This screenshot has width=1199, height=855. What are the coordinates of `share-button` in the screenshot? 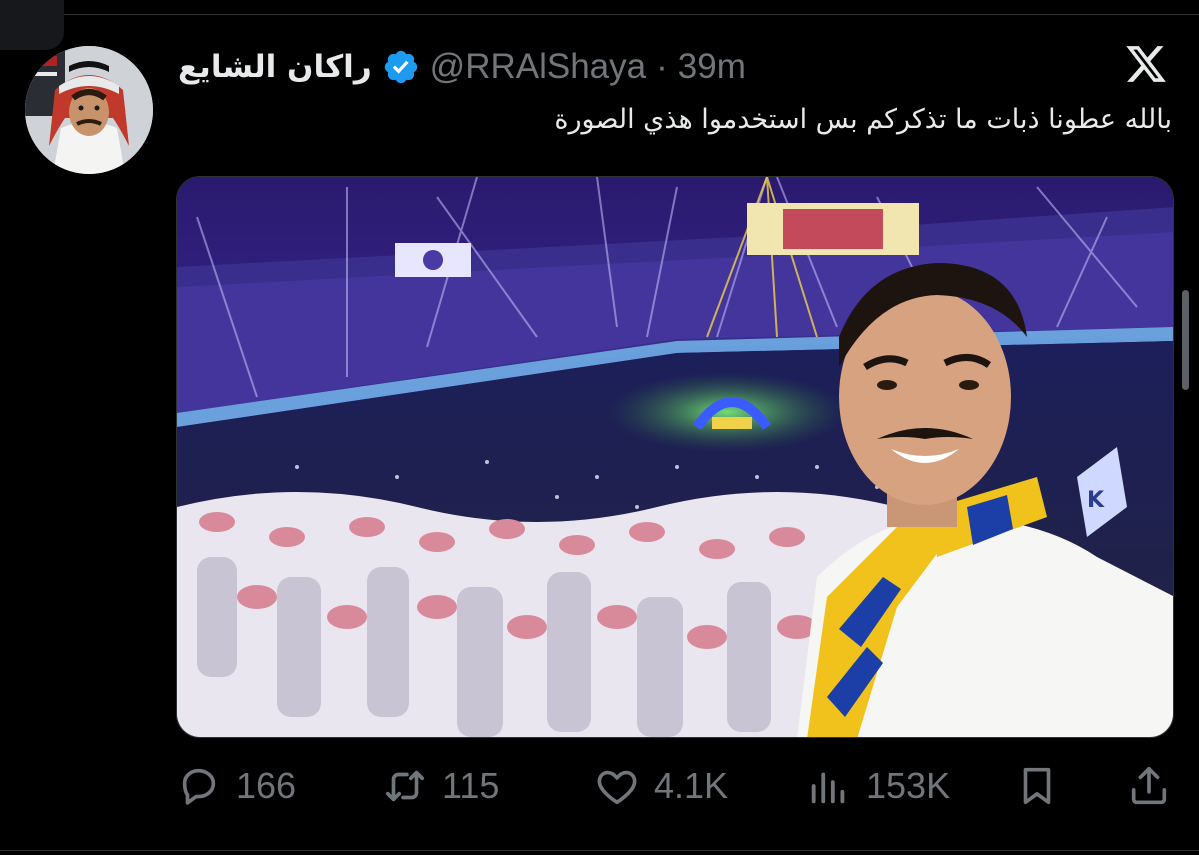 It's located at (1149, 786).